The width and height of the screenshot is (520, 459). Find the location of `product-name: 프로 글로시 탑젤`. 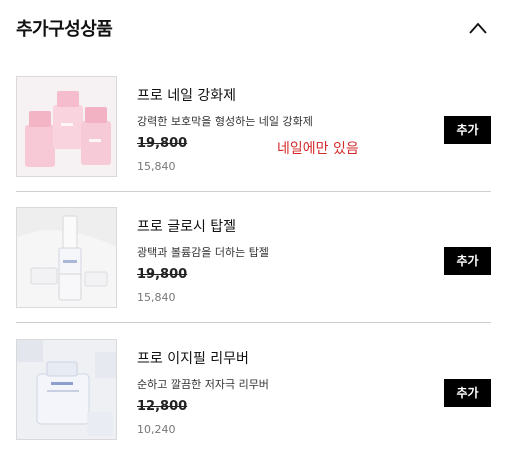

product-name: 프로 글로시 탑젤 is located at coordinates (186, 226).